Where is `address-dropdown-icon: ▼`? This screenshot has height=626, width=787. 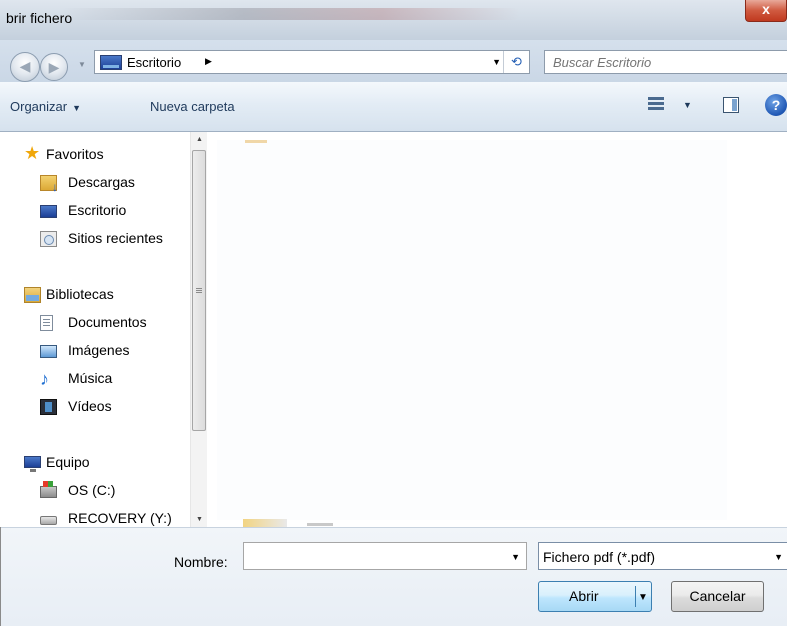 address-dropdown-icon: ▼ is located at coordinates (496, 62).